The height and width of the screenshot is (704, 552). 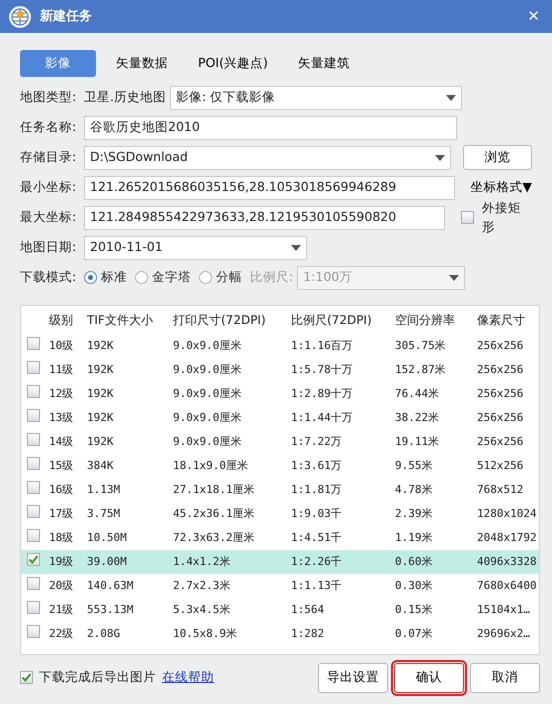 I want to click on table-cell: 4.78米, so click(x=413, y=489).